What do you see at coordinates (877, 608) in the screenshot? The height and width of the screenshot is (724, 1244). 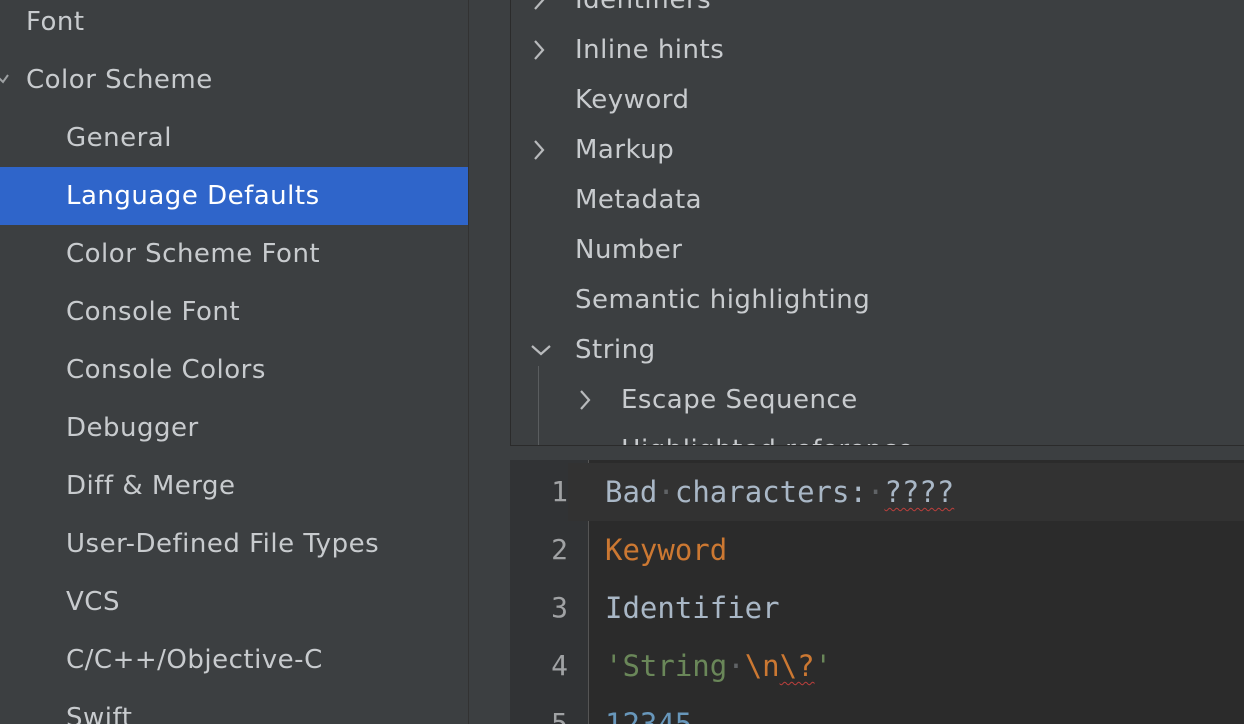 I see `code-line: 3 Identifier` at bounding box center [877, 608].